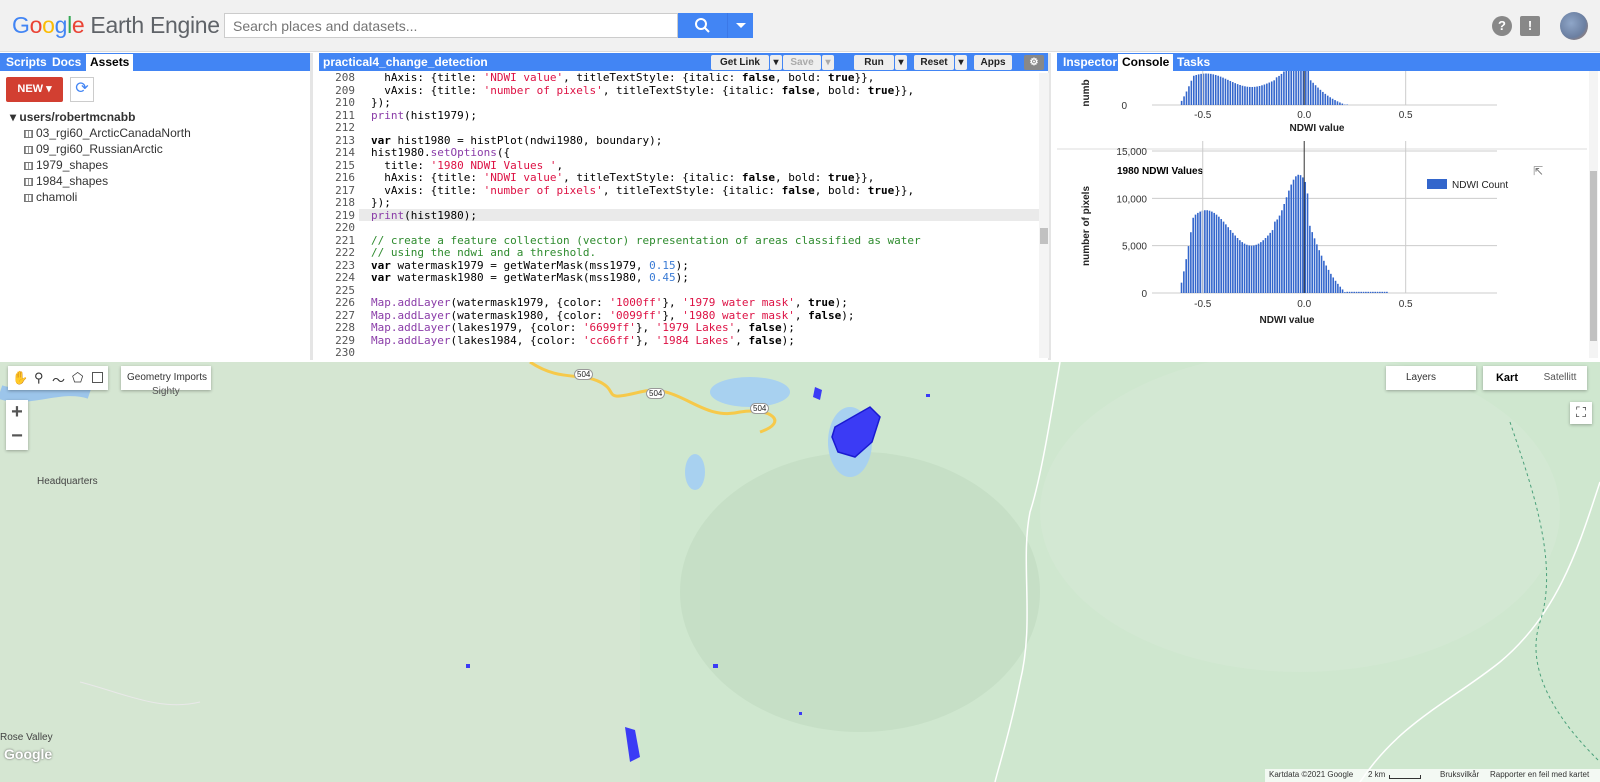  I want to click on terms-link: Bruksvilkår, so click(1459, 774).